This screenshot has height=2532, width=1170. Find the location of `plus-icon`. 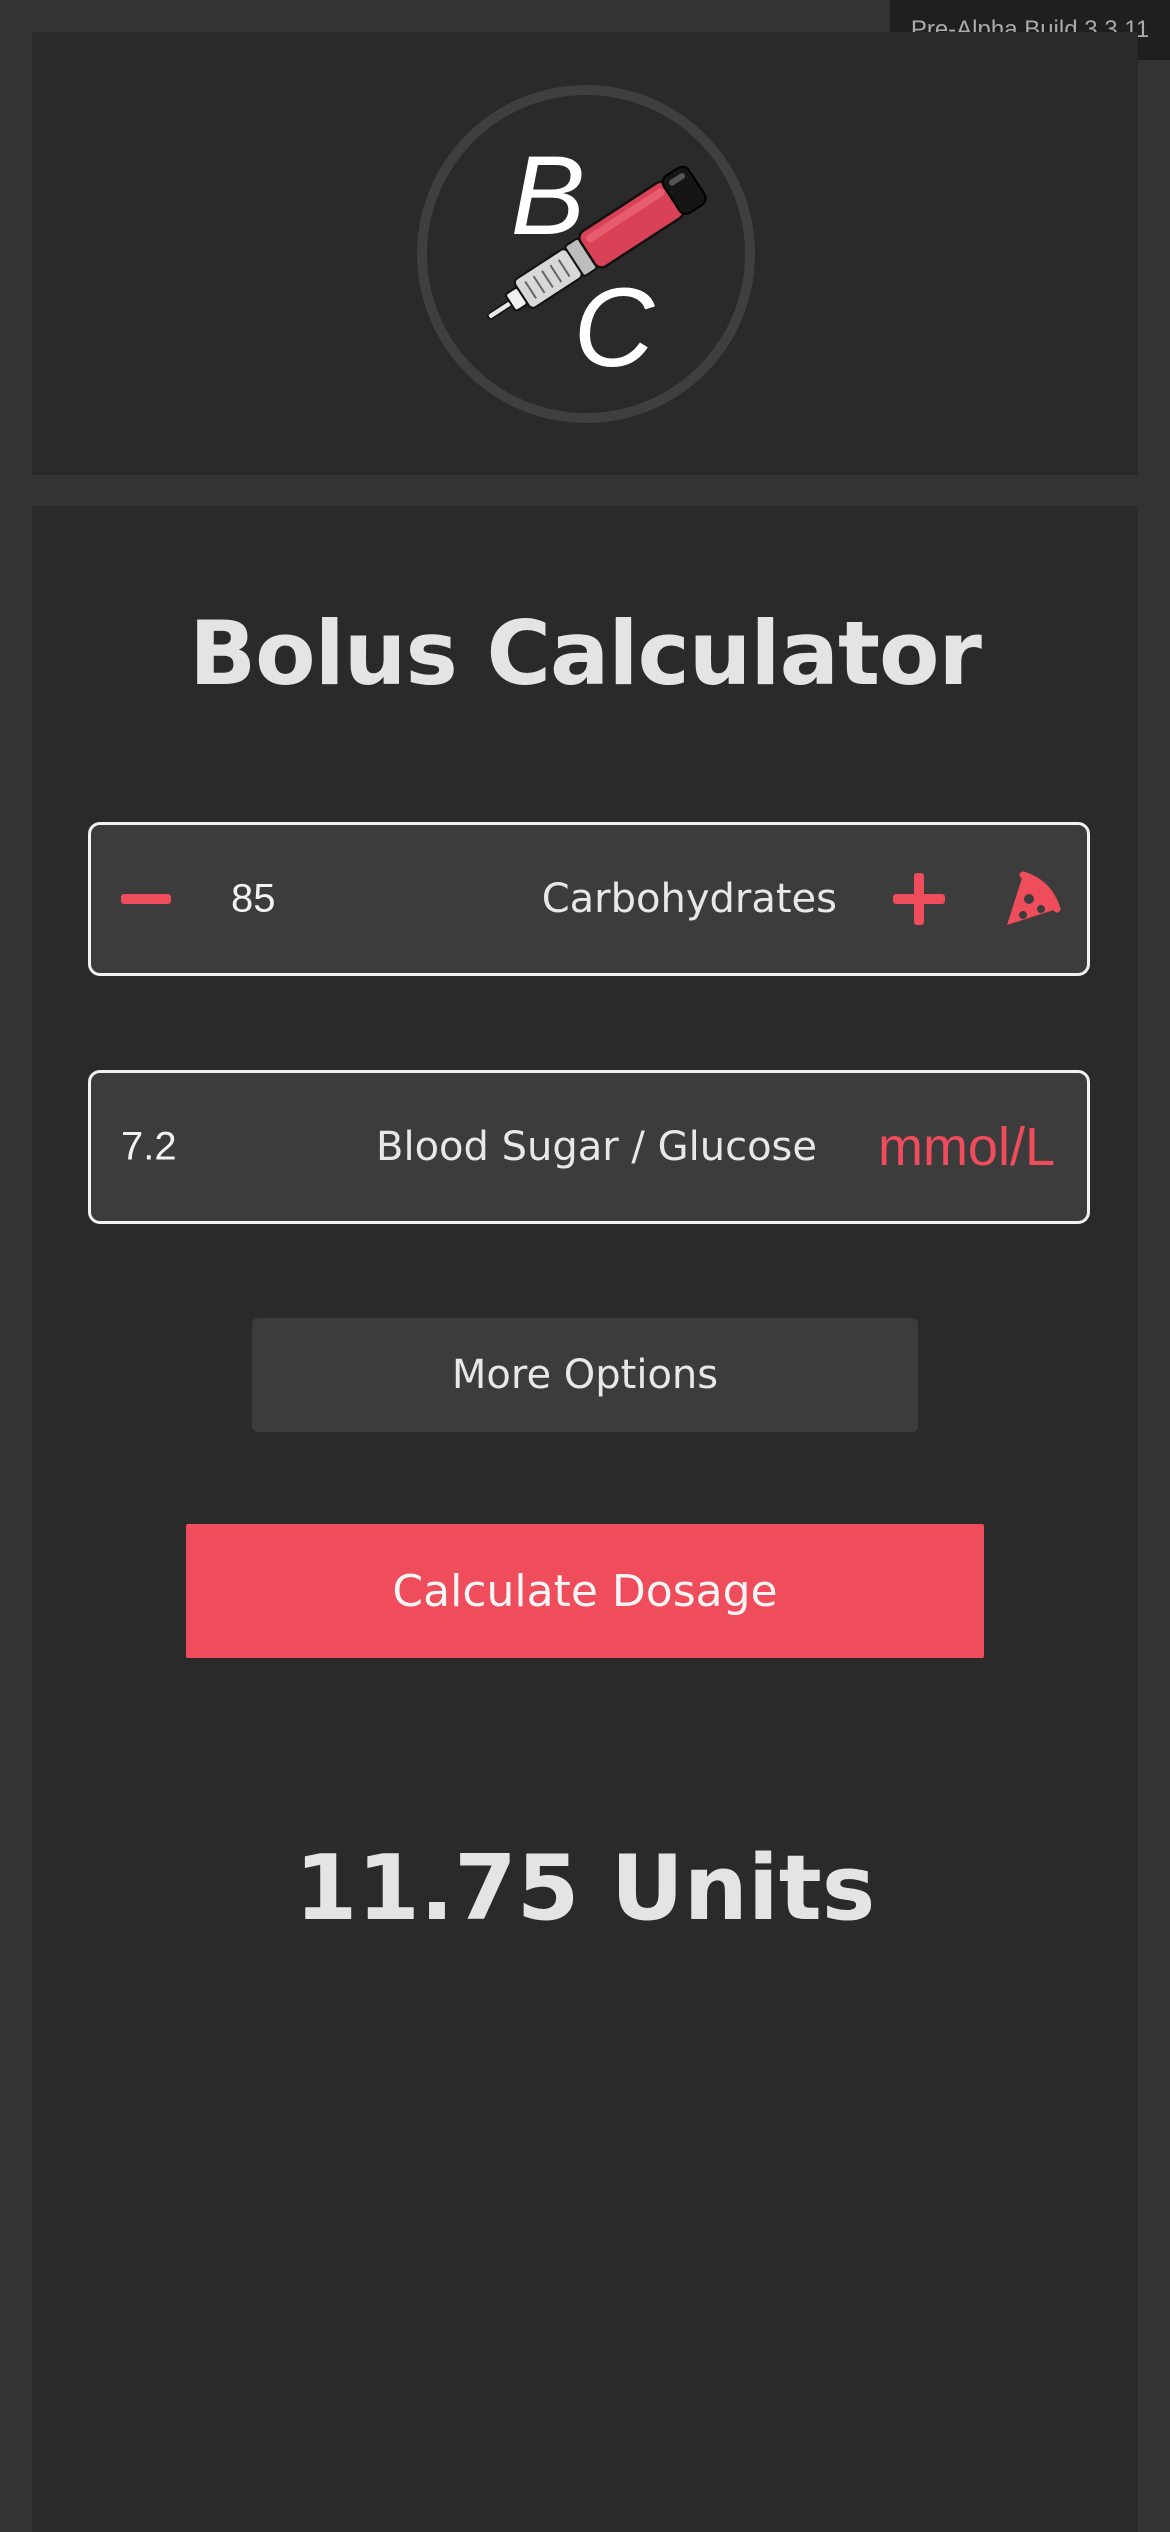

plus-icon is located at coordinates (919, 899).